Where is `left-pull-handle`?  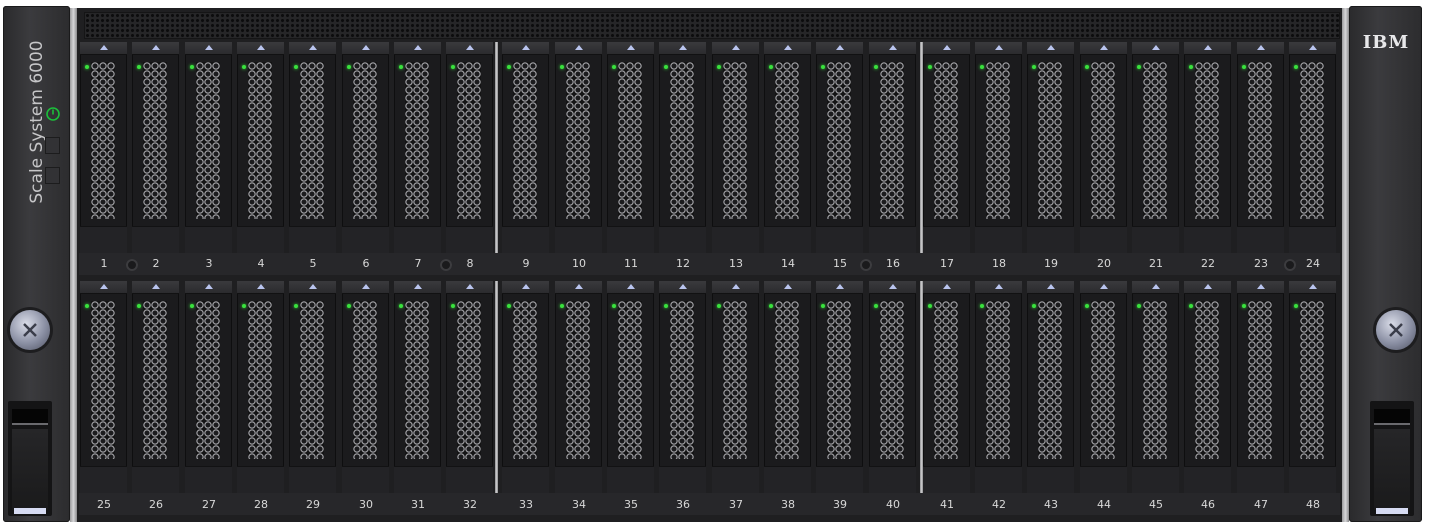 left-pull-handle is located at coordinates (30, 458).